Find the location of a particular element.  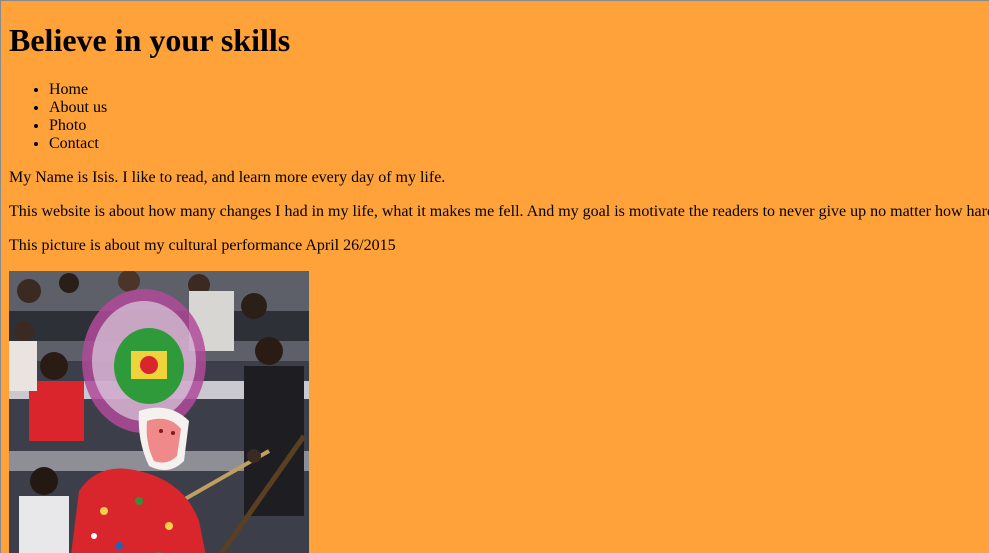

window-left-border is located at coordinates (0, 276).